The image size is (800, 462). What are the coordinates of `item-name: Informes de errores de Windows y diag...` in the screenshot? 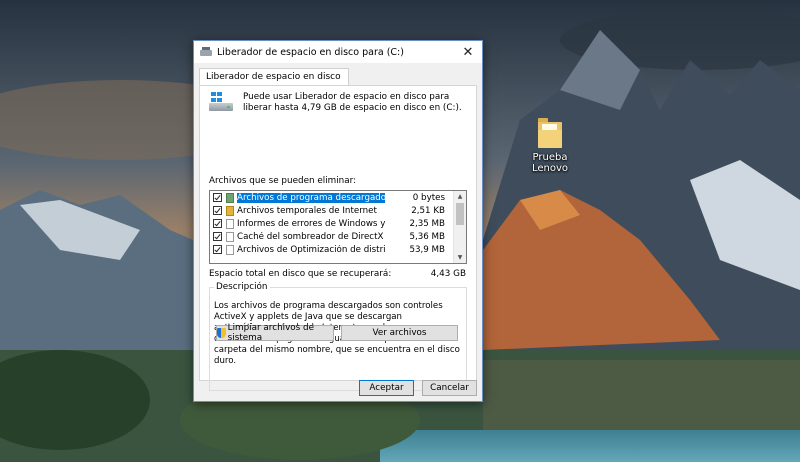 It's located at (311, 223).